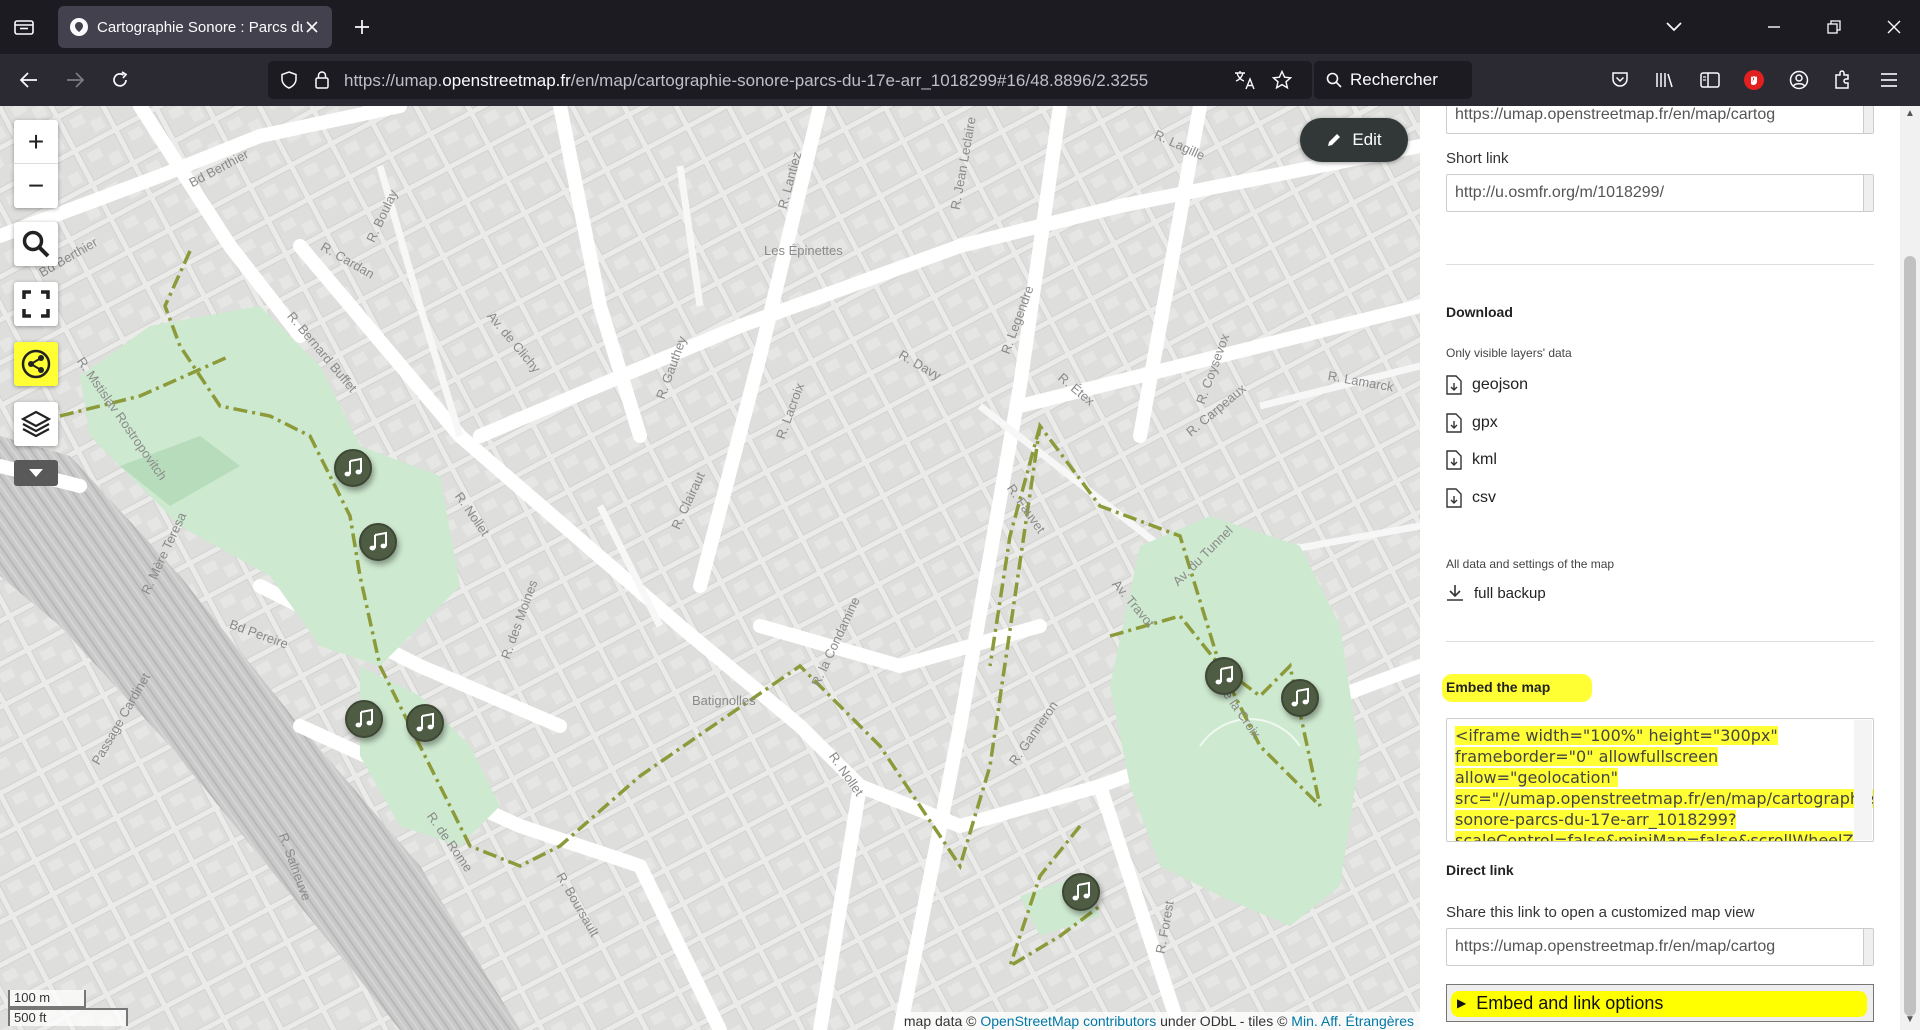 The height and width of the screenshot is (1030, 1920). What do you see at coordinates (47, 999) in the screenshot?
I see `scale-metric: 100 m` at bounding box center [47, 999].